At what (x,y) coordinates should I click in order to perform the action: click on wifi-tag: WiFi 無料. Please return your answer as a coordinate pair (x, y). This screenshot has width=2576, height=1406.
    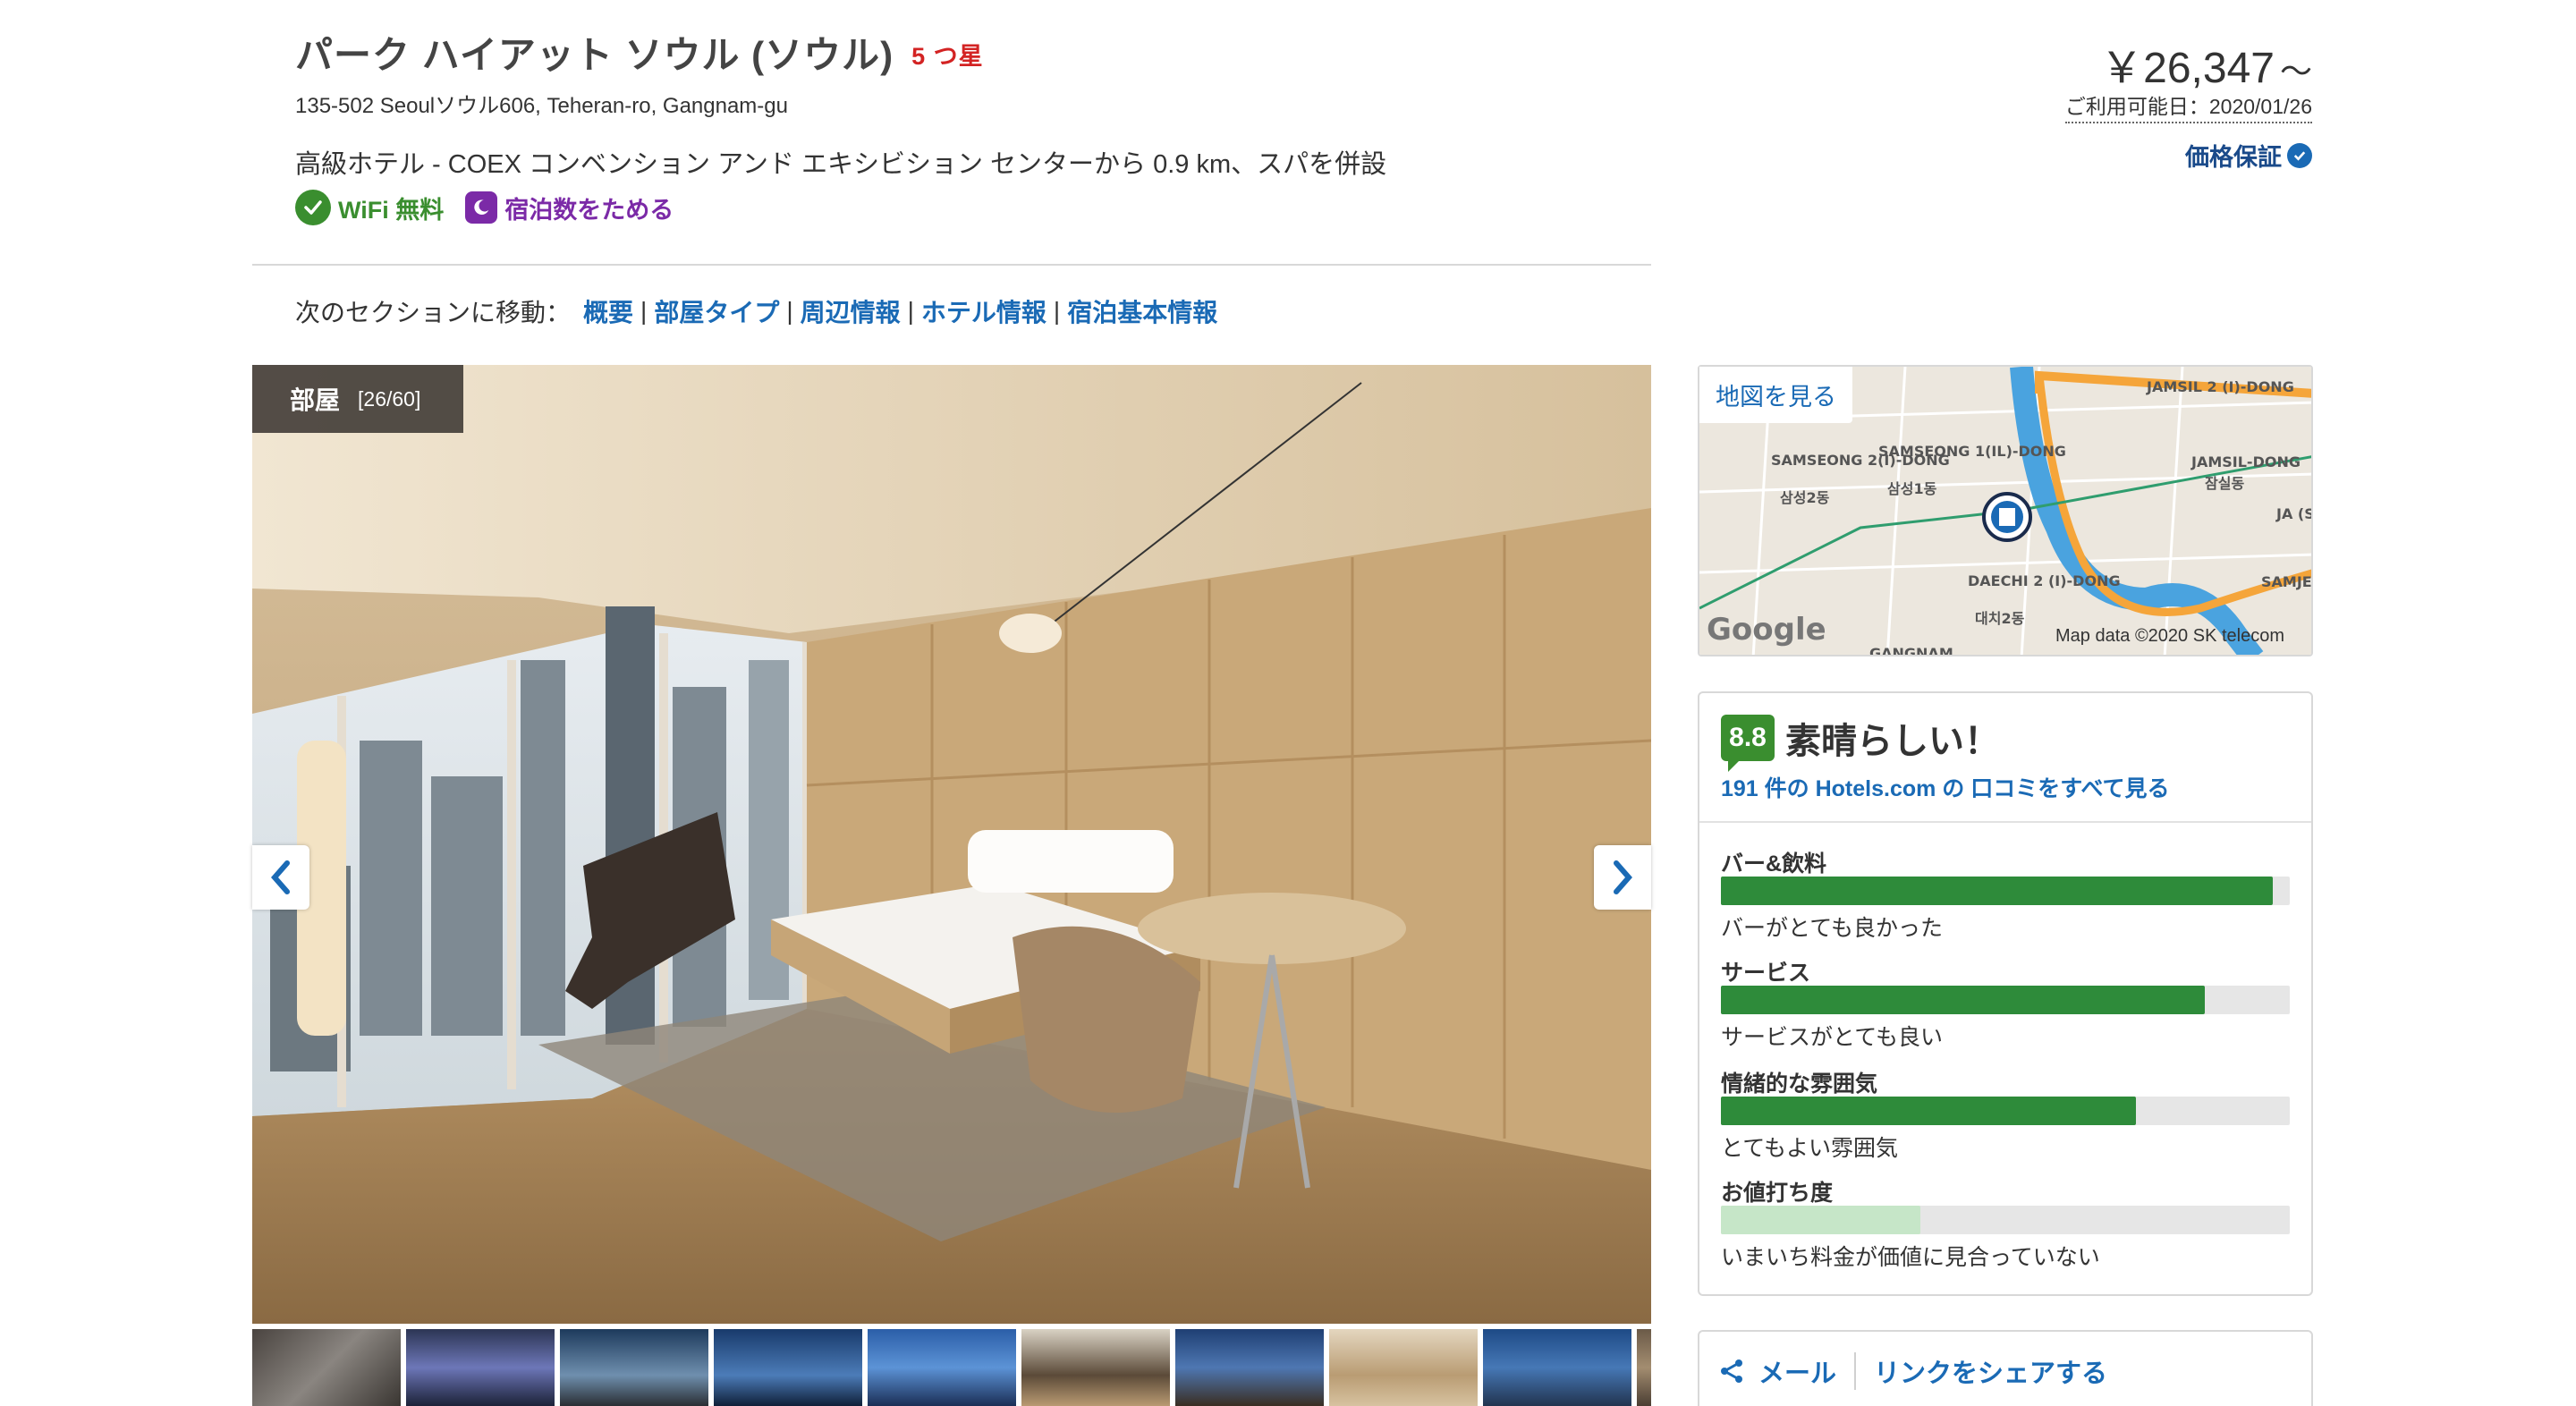
    Looking at the image, I should click on (369, 208).